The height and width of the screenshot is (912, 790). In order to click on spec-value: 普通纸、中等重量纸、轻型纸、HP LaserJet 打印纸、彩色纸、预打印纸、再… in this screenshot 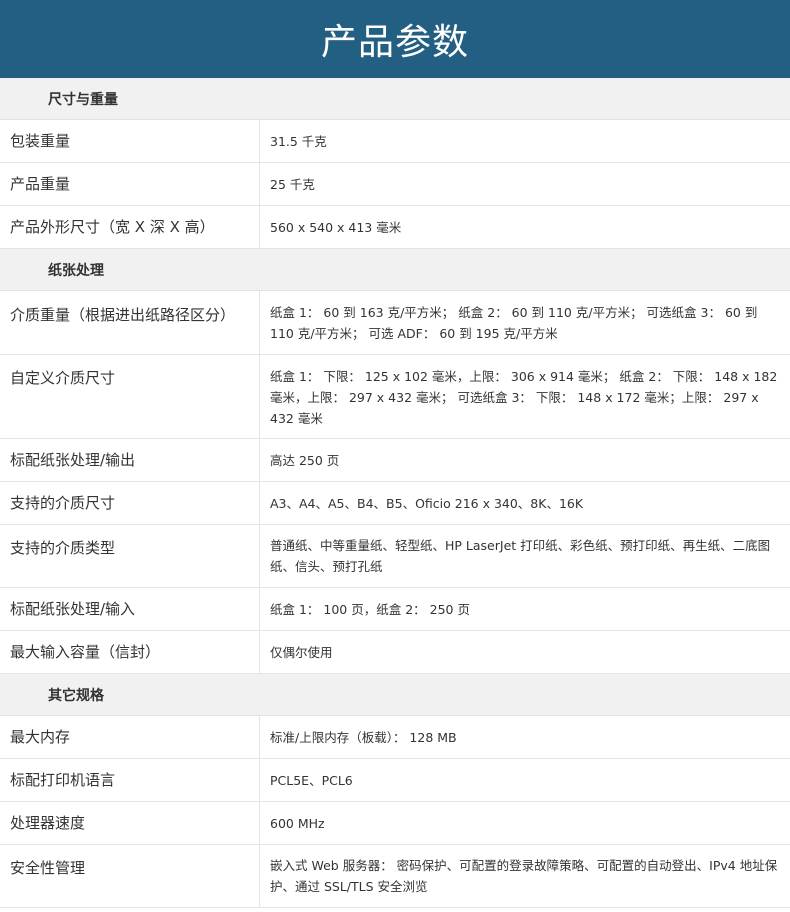, I will do `click(520, 556)`.